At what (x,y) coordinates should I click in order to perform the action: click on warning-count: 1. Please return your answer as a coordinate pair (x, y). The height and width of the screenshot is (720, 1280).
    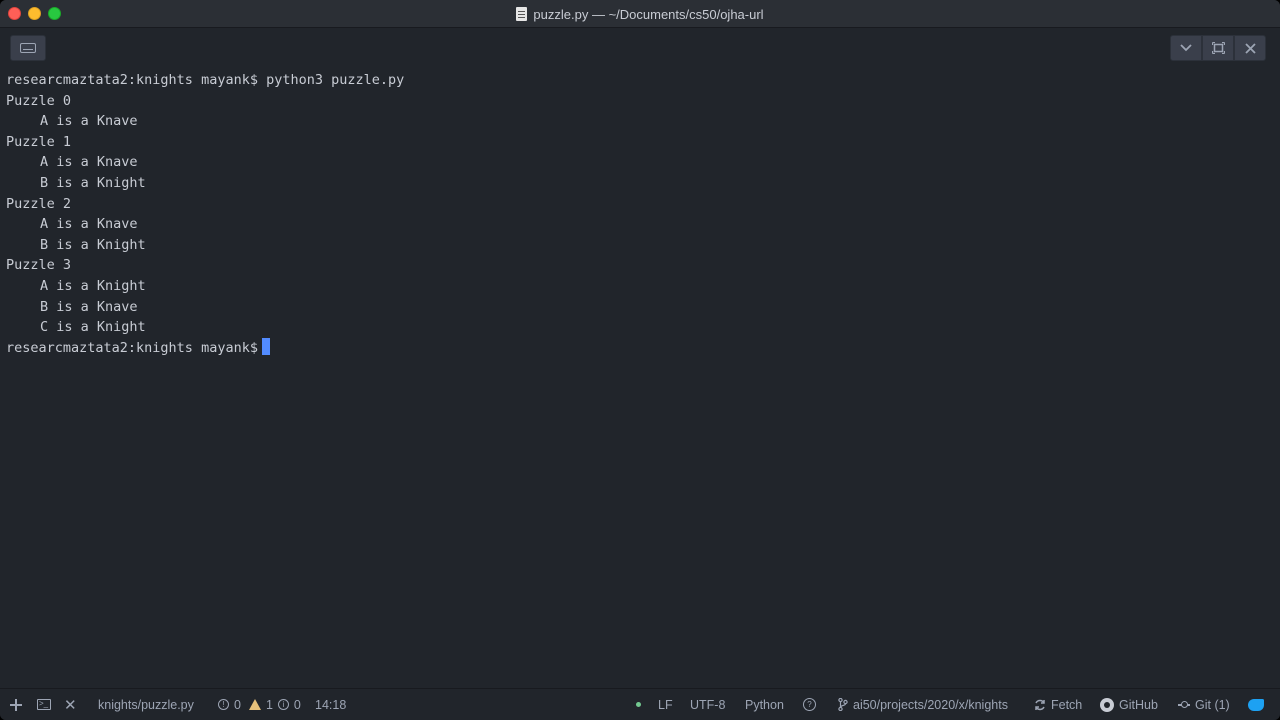
    Looking at the image, I should click on (269, 704).